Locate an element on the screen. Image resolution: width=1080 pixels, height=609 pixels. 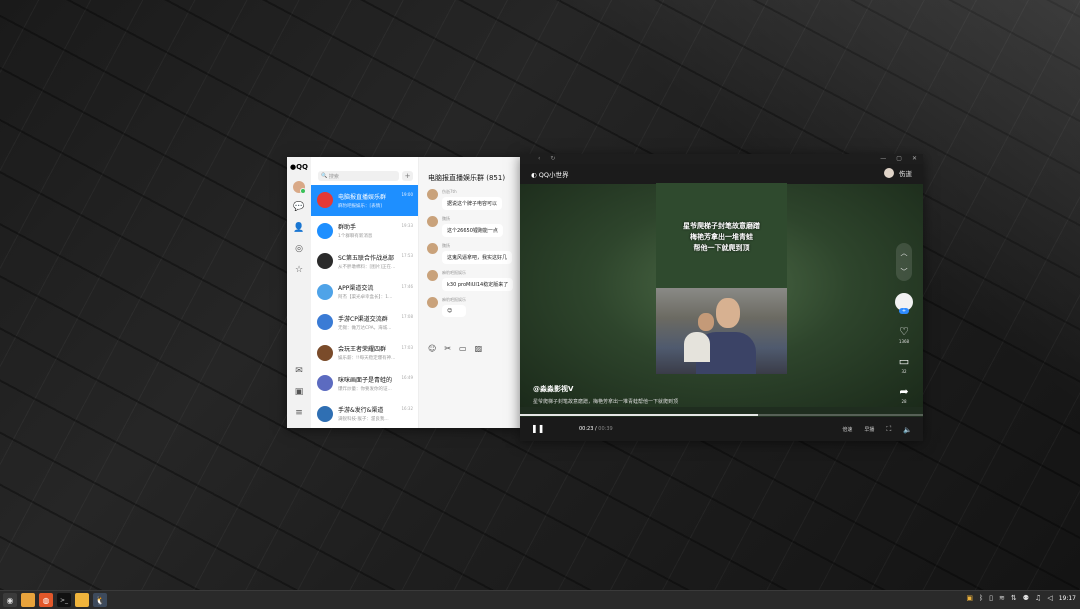
share-action: ➦ 28 is located at coordinates (904, 395).